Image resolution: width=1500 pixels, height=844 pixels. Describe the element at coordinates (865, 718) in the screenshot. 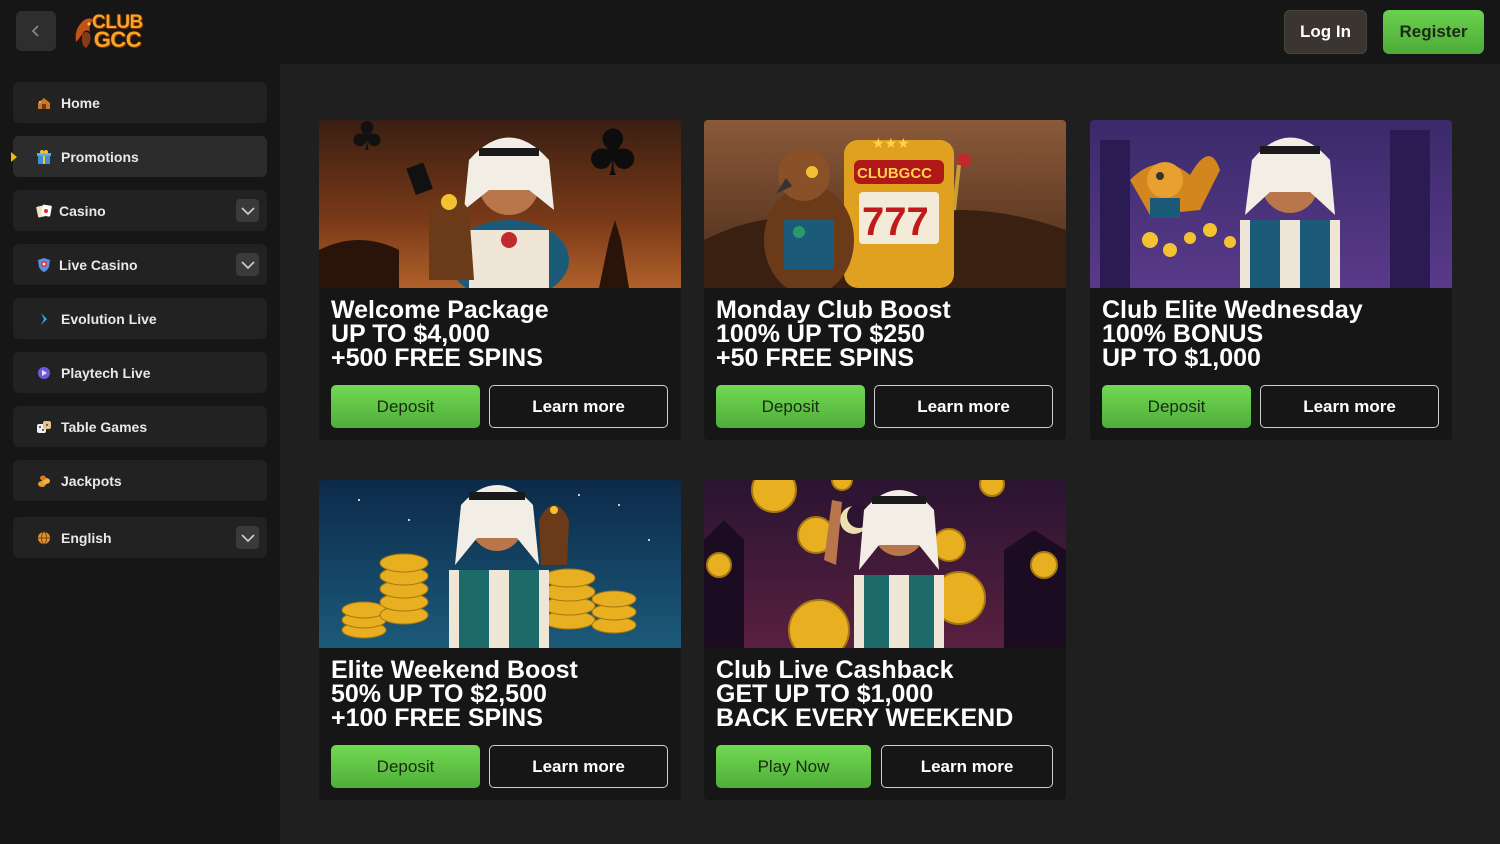

I see `promo-title-line3: BACK EVERY WEEKEND` at that location.